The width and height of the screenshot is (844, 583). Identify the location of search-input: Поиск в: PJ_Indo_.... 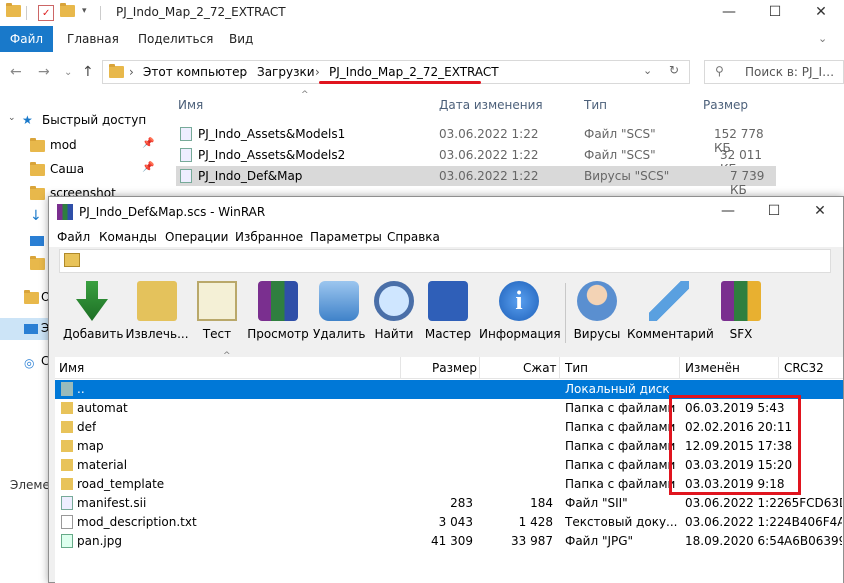
(793, 72).